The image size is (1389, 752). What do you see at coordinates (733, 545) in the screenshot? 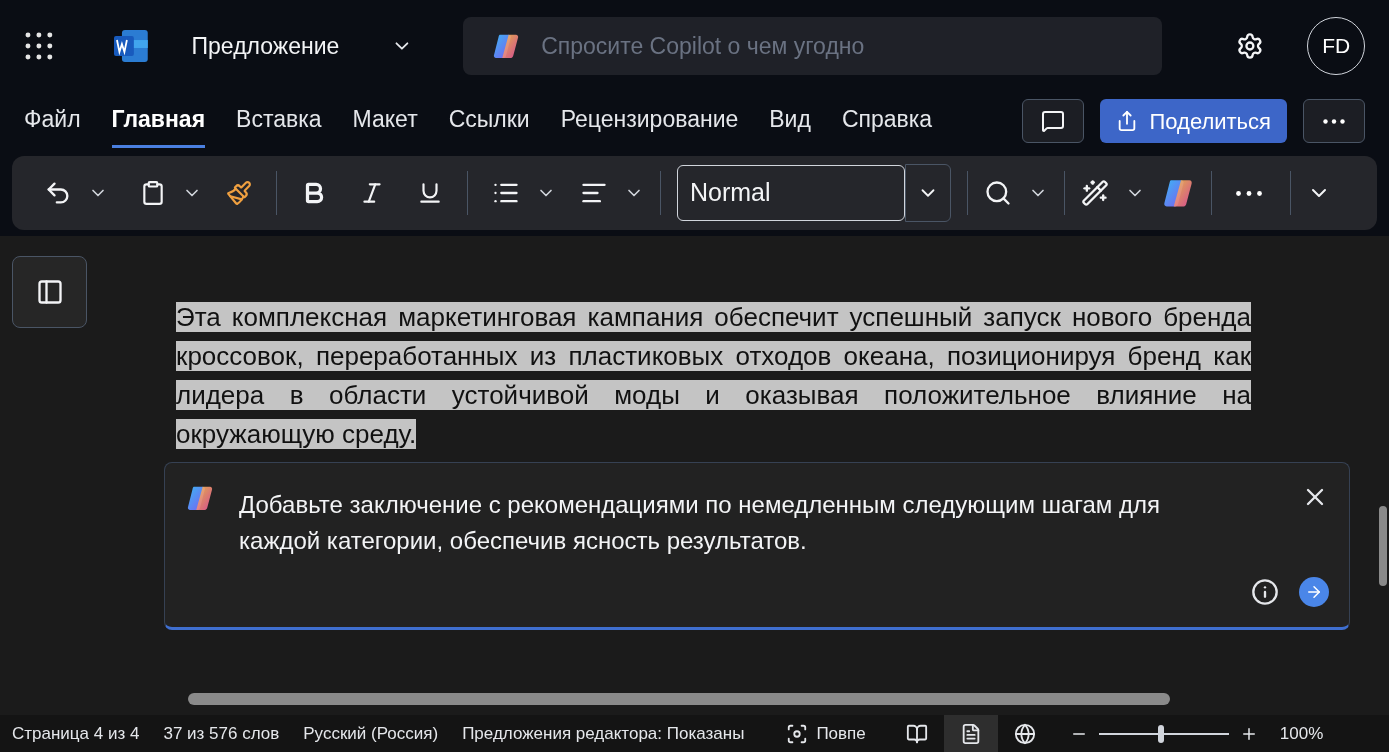
I see `prompt-field: Добавьте заключение с рекомендациями по немедленным следующим шагам для каждой категории, обеспечив ясность результатов.` at bounding box center [733, 545].